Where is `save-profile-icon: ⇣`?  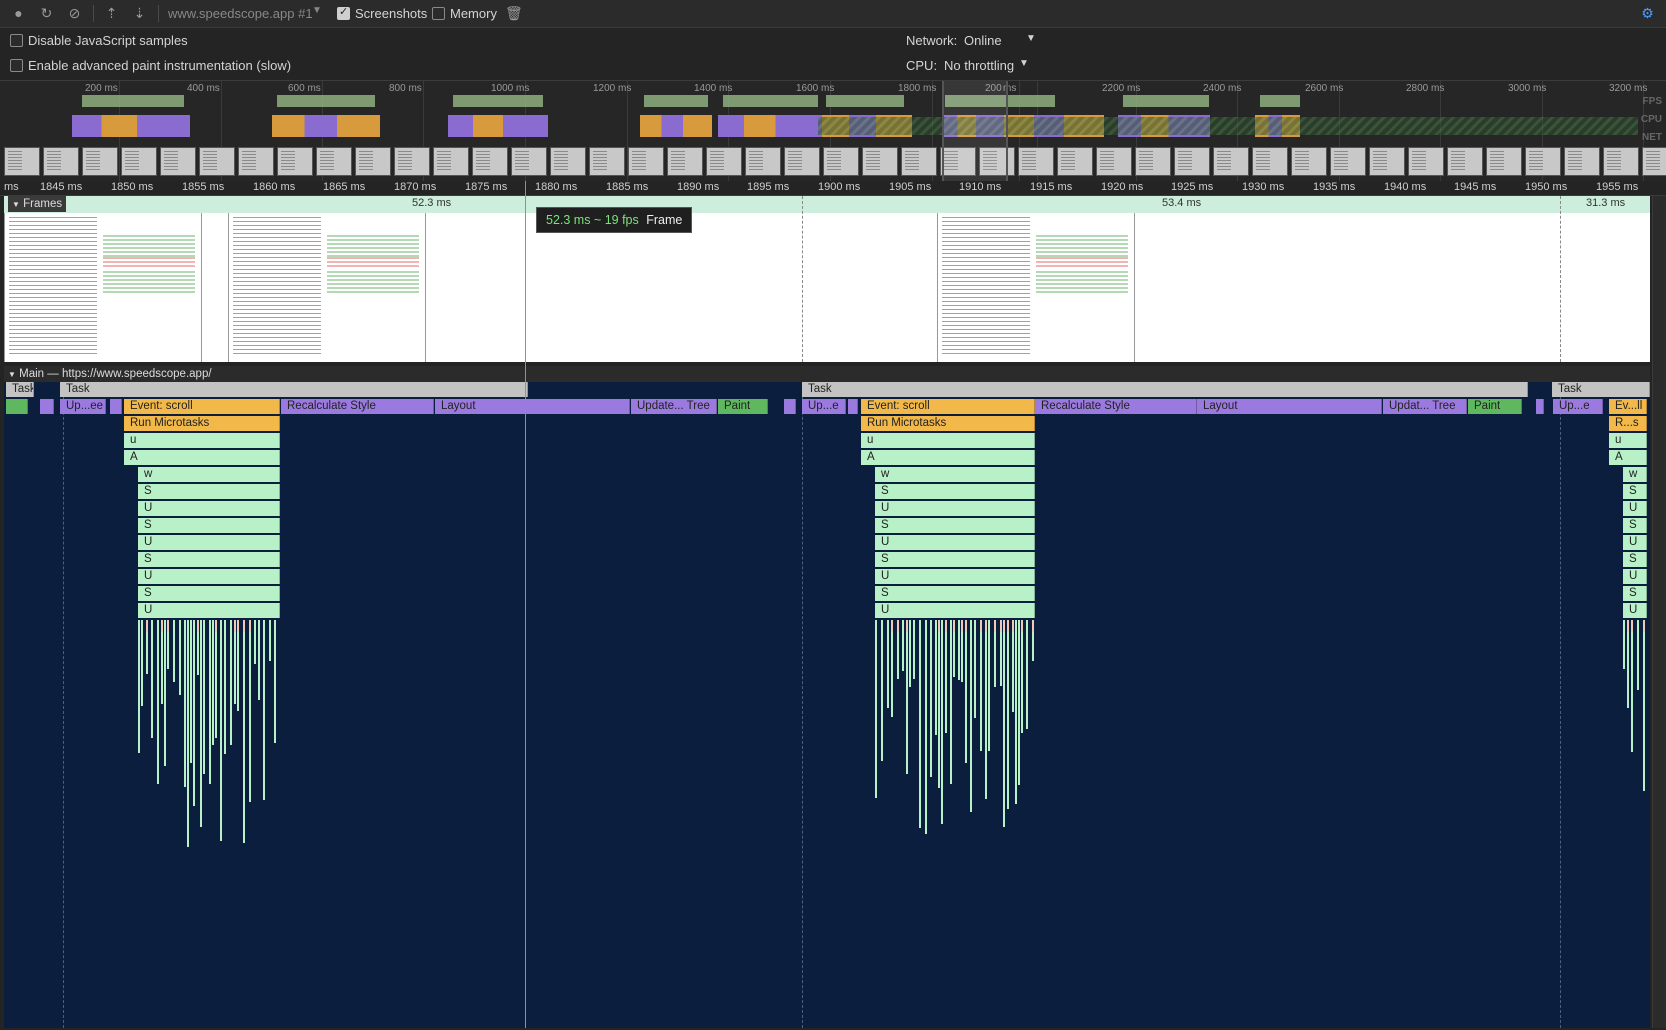
save-profile-icon: ⇣ is located at coordinates (139, 13).